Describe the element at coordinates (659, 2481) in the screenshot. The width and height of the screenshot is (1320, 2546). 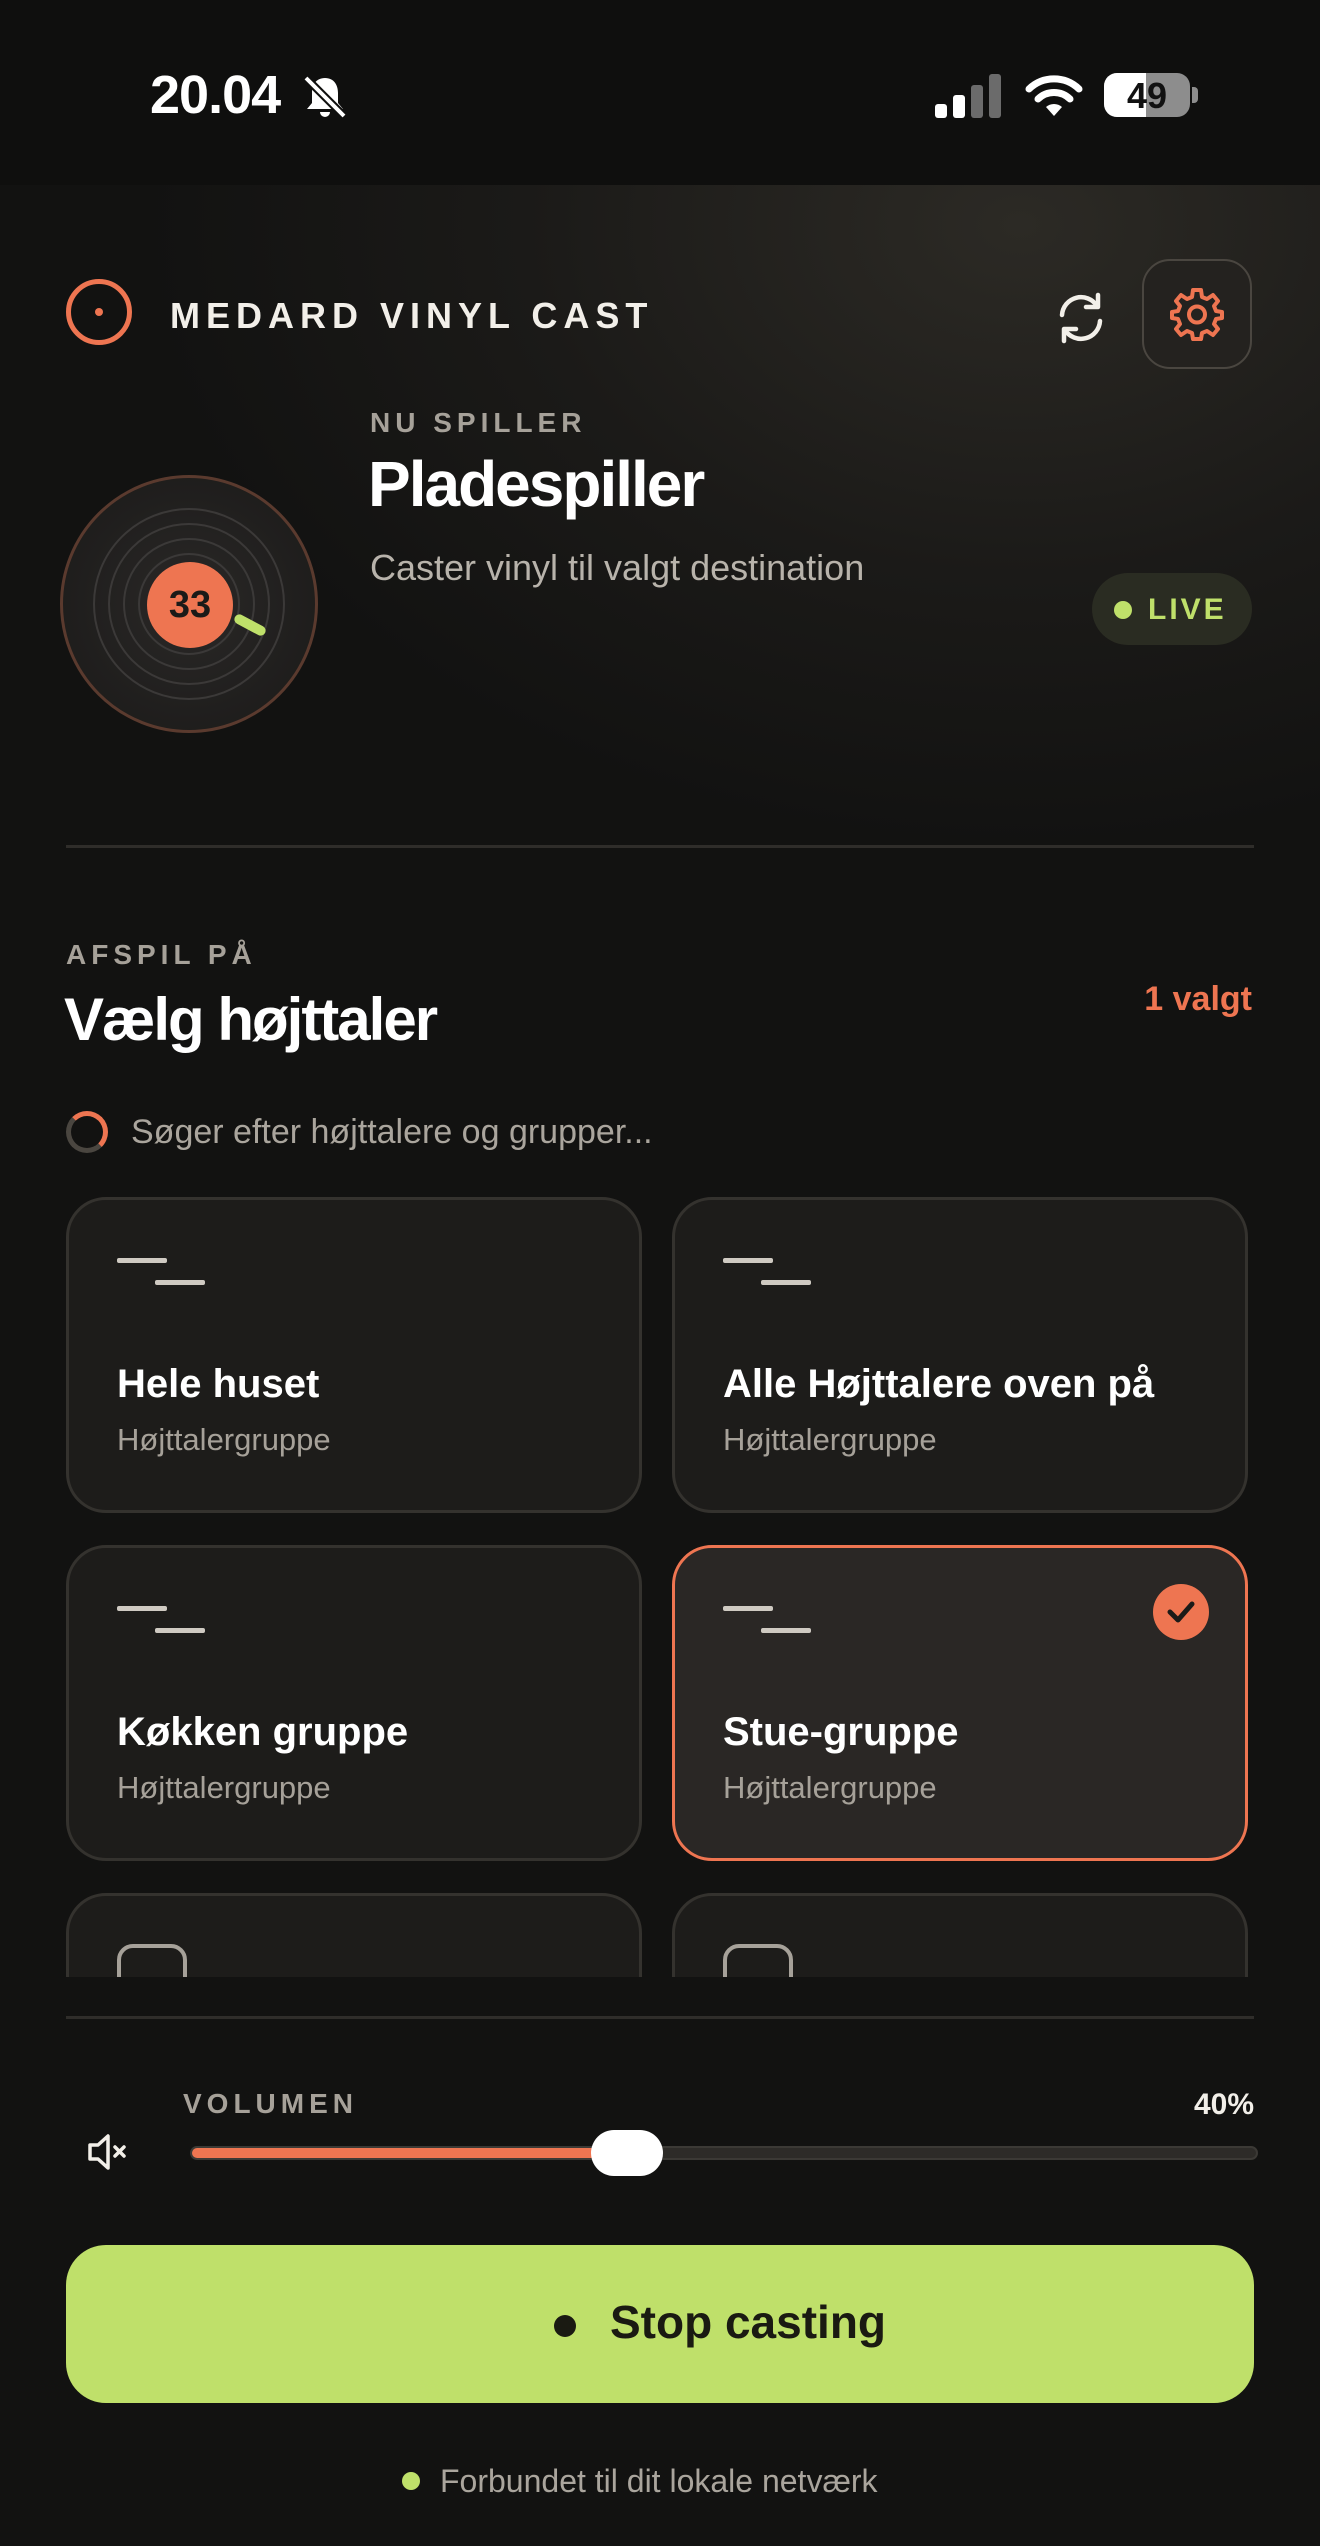
I see `network-status-text: Forbundet til dit lokale netværk` at that location.